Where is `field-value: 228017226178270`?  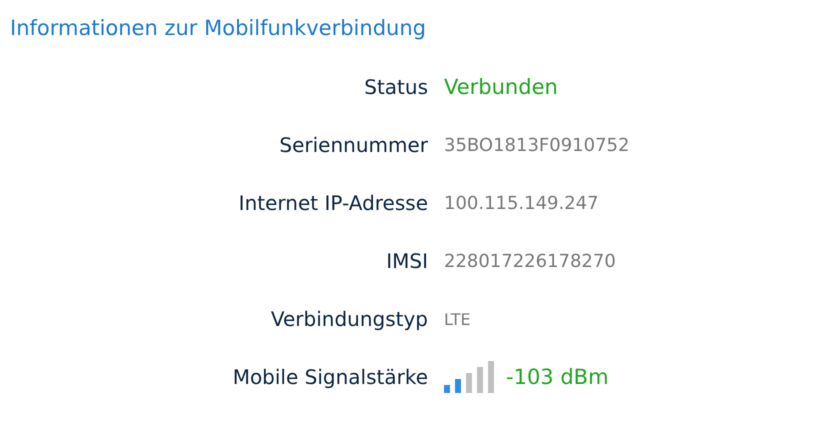
field-value: 228017226178270 is located at coordinates (530, 261).